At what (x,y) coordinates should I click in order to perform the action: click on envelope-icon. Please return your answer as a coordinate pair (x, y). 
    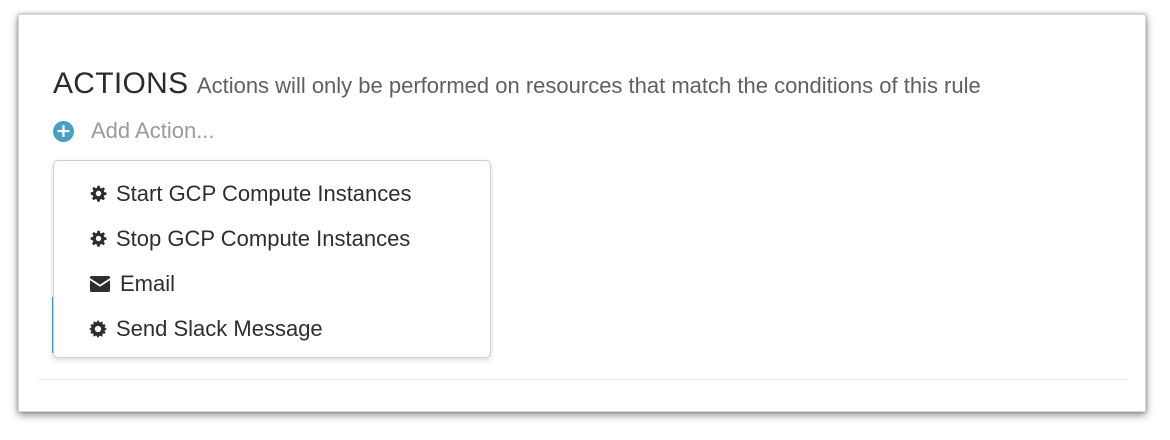
    Looking at the image, I should click on (100, 284).